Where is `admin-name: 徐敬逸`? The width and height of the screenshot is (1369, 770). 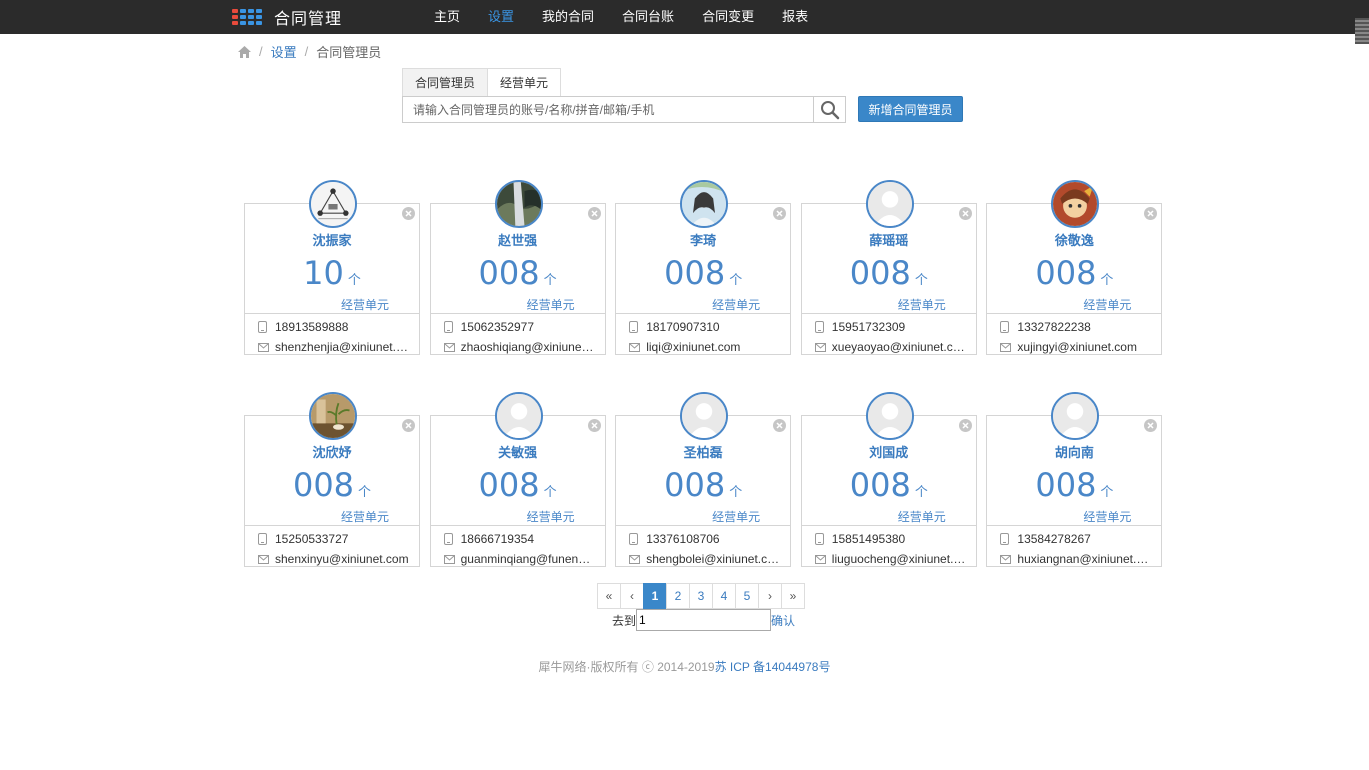
admin-name: 徐敬逸 is located at coordinates (1074, 239).